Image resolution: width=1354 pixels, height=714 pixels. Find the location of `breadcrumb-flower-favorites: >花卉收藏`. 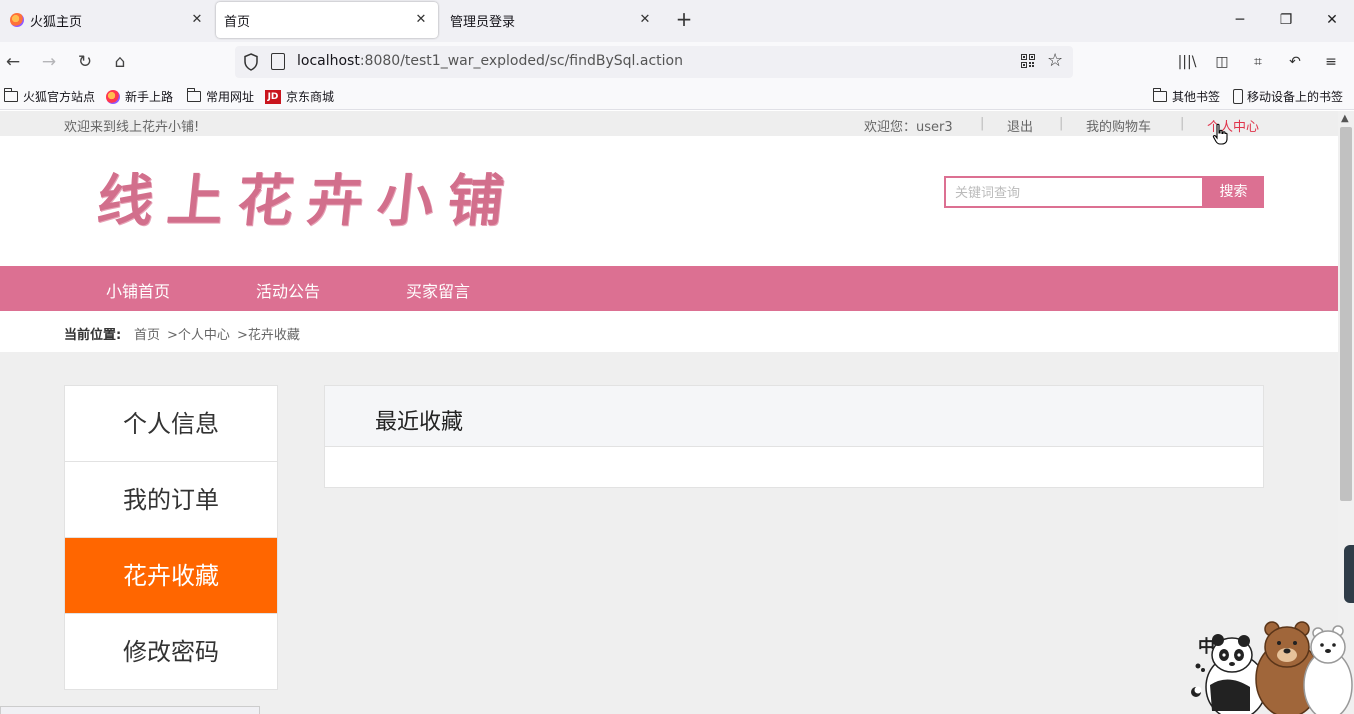

breadcrumb-flower-favorites: >花卉收藏 is located at coordinates (268, 335).